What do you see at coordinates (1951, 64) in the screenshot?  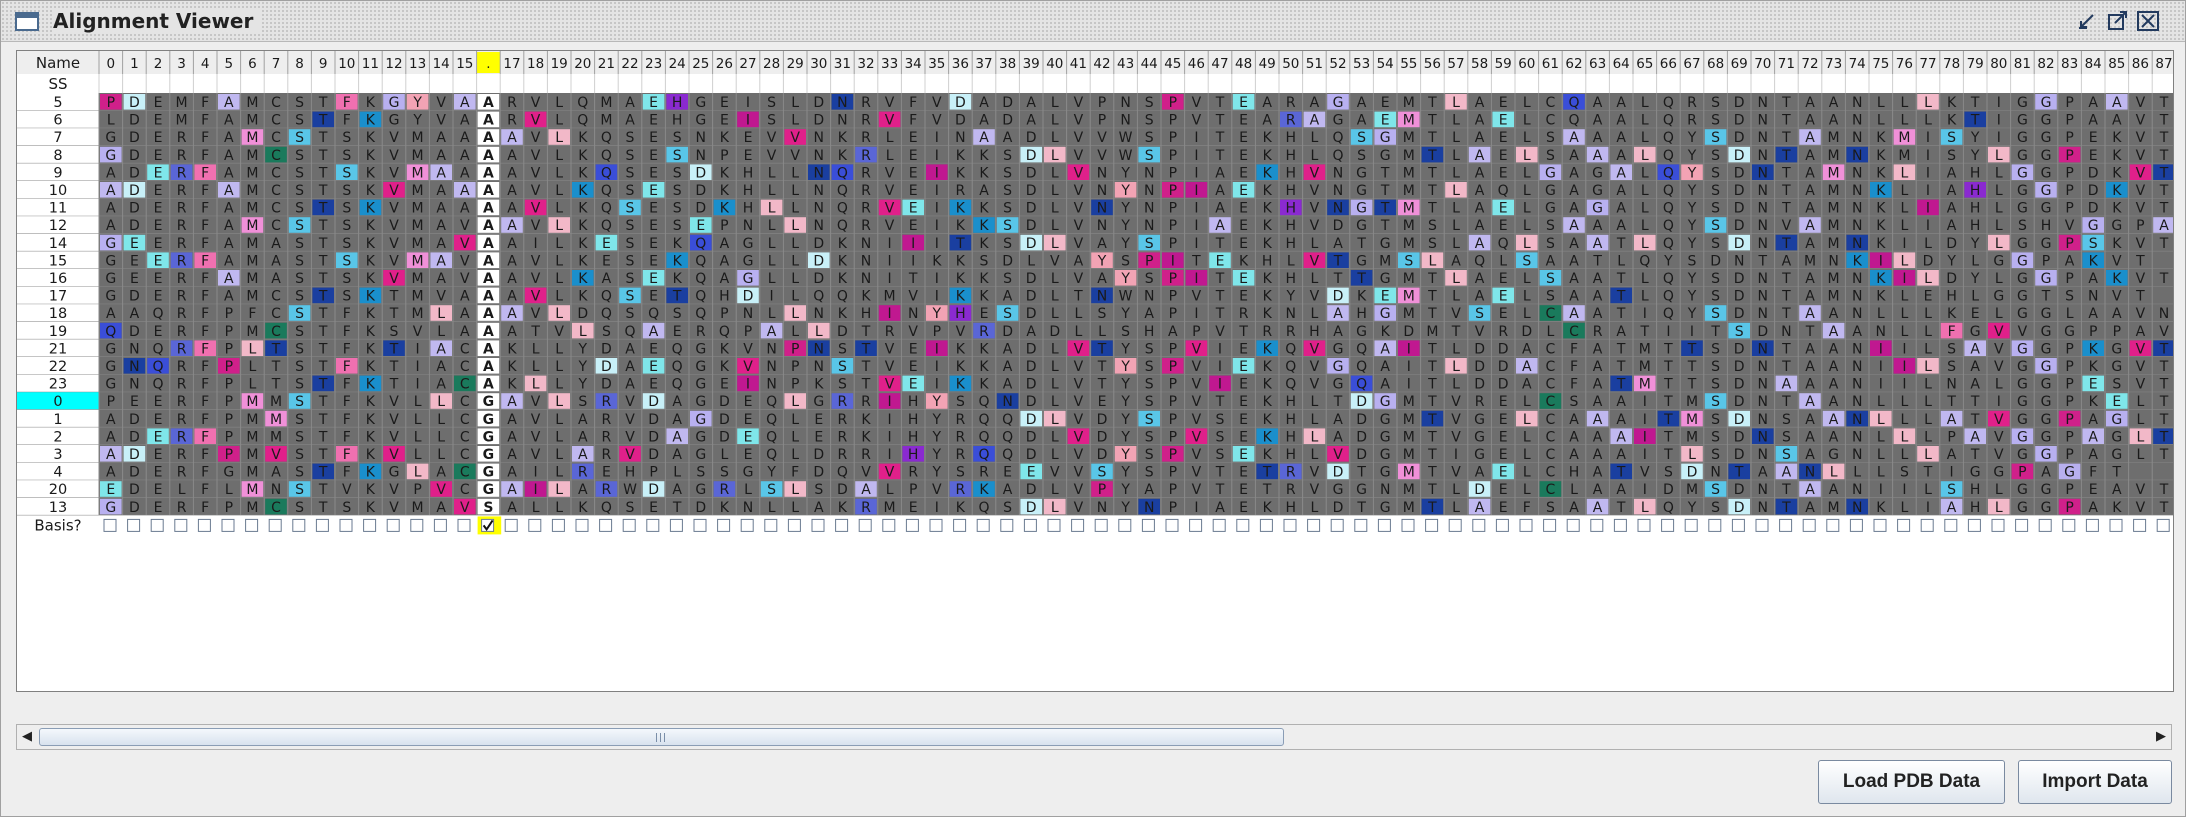 I see `column-header: 78` at bounding box center [1951, 64].